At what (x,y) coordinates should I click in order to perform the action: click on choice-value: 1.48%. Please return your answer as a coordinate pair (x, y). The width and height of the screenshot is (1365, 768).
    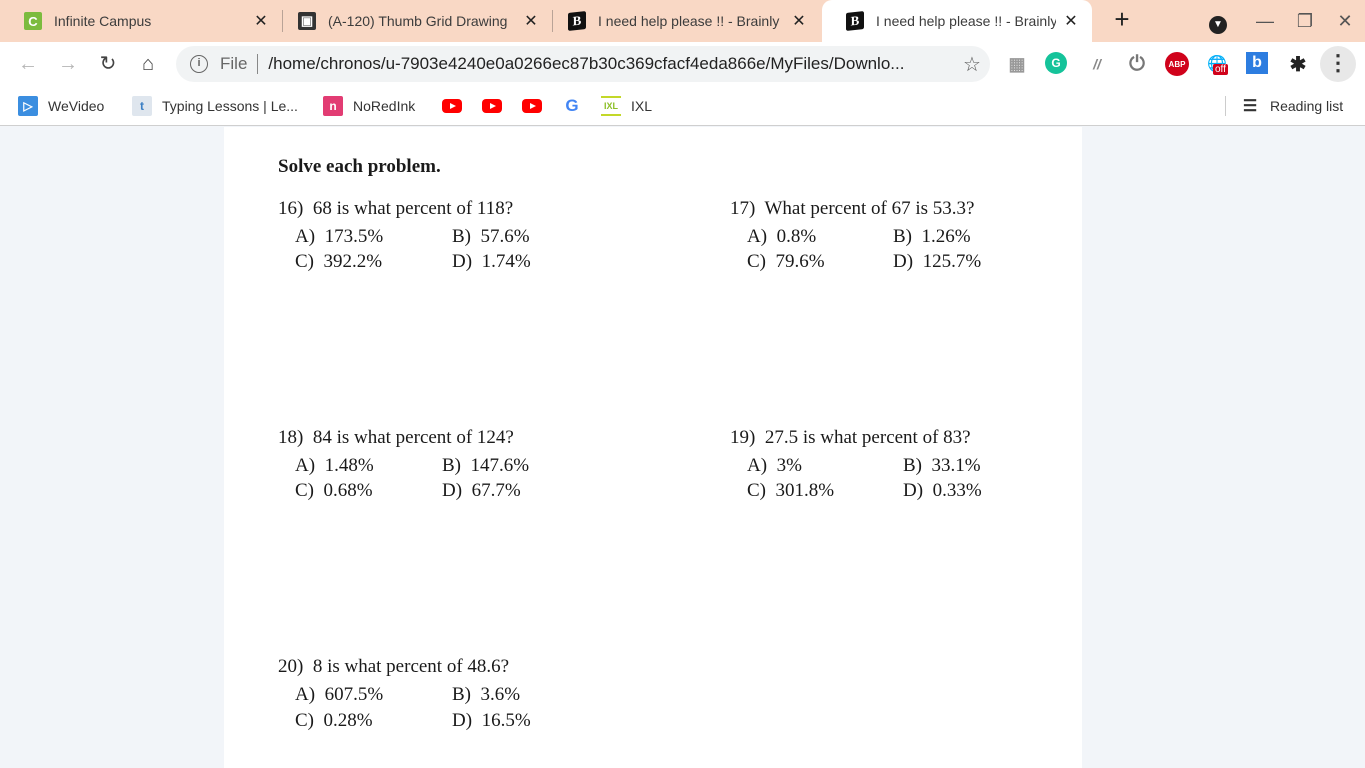
    Looking at the image, I should click on (349, 465).